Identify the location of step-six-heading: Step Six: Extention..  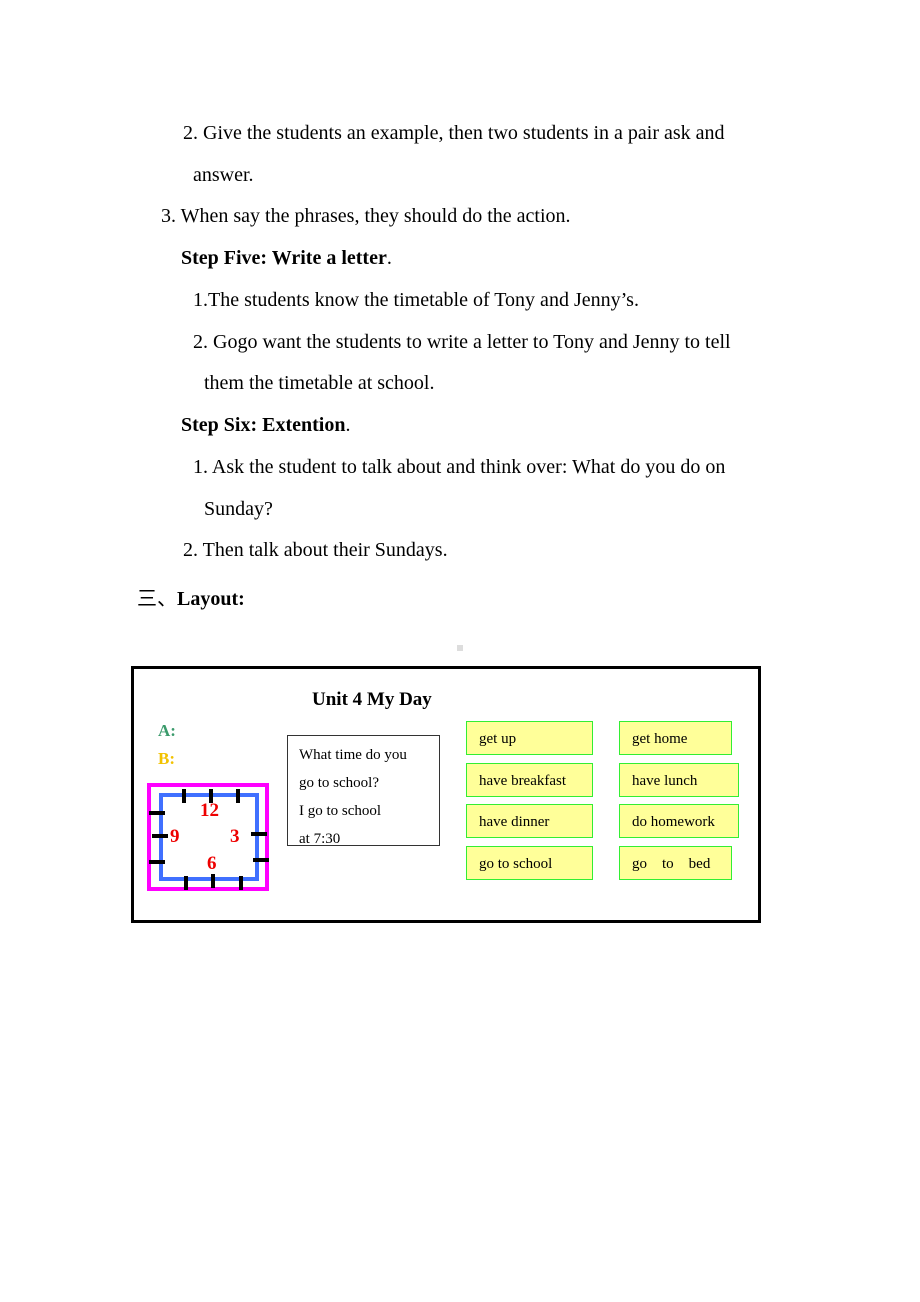
(265, 425).